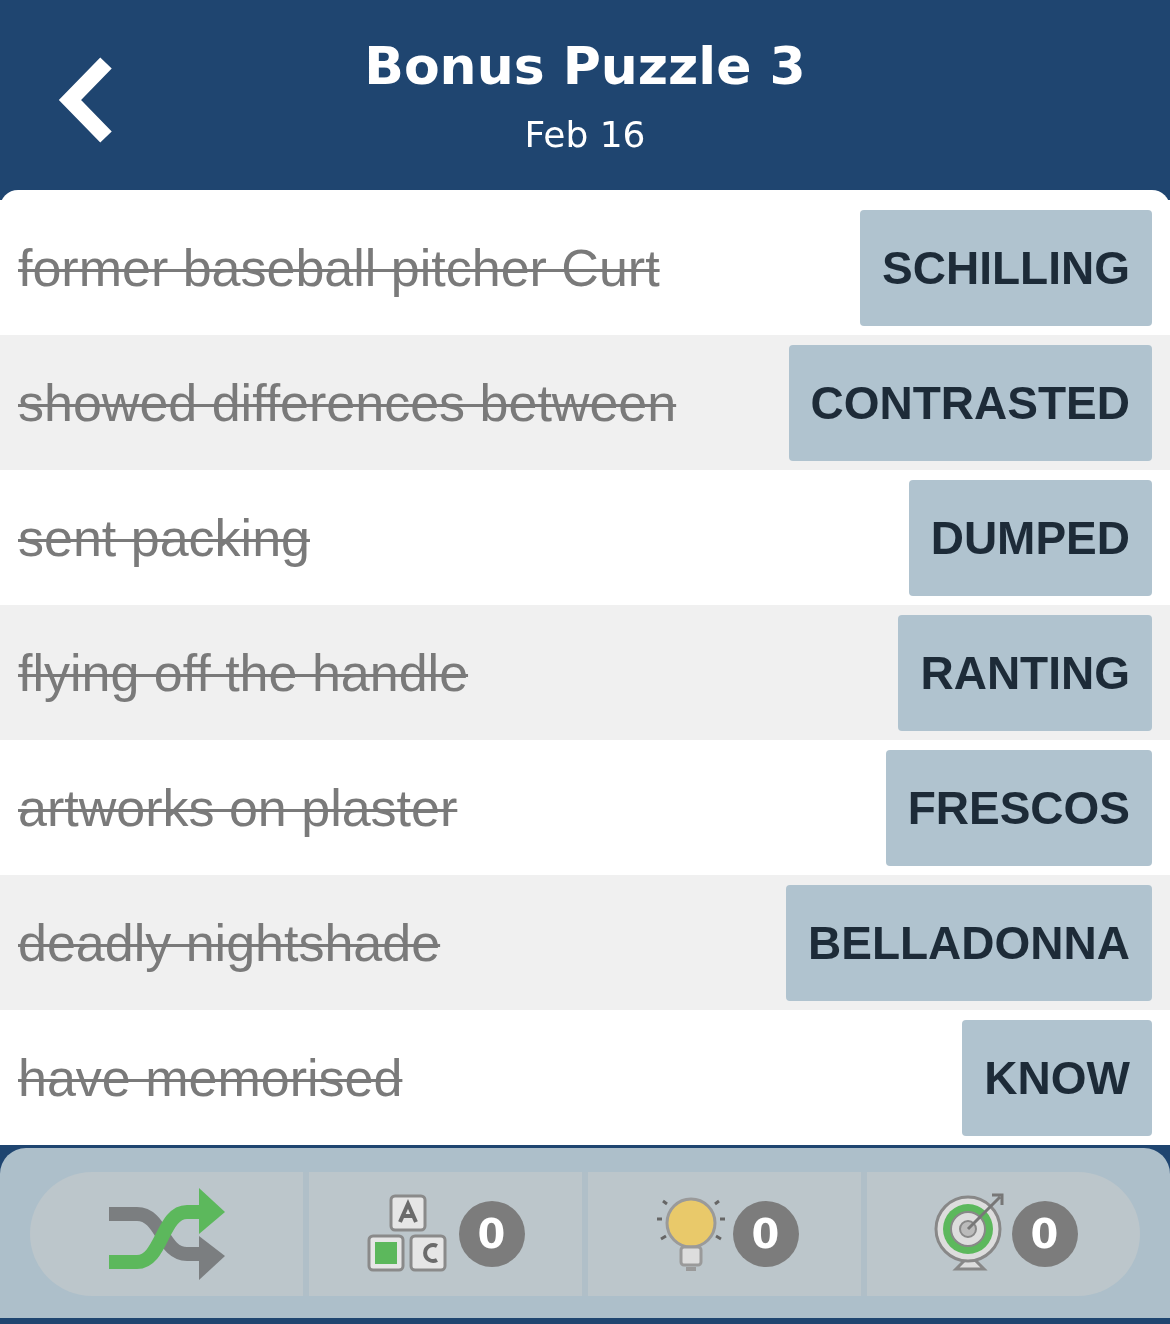 The width and height of the screenshot is (1170, 1324). What do you see at coordinates (243, 672) in the screenshot?
I see `clue-text: flying off the handle` at bounding box center [243, 672].